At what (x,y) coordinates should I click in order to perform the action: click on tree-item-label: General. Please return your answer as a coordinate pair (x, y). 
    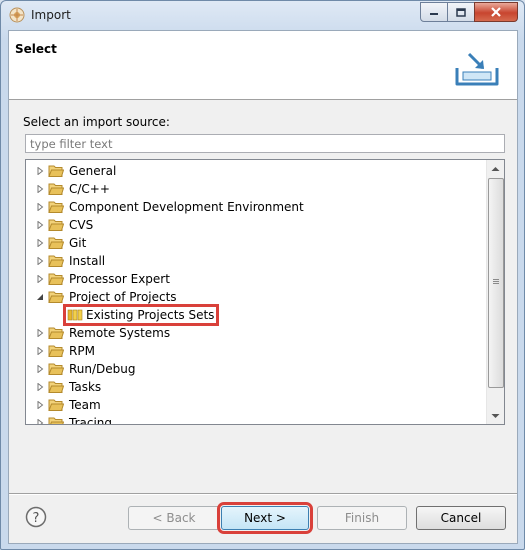
    Looking at the image, I should click on (93, 171).